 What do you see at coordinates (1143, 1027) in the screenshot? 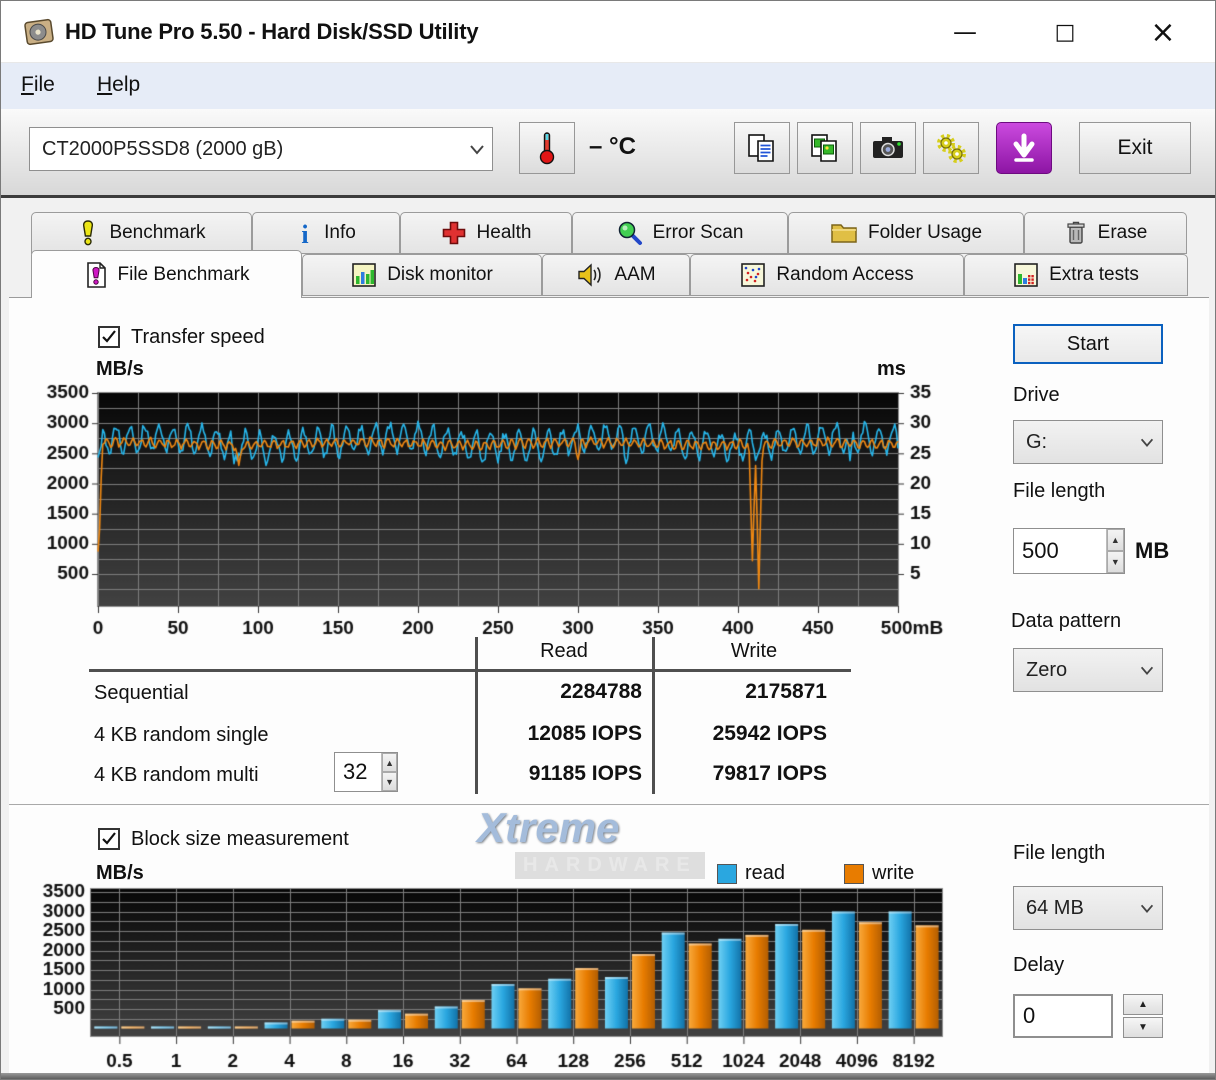
I see `delay-down-button: ▼` at bounding box center [1143, 1027].